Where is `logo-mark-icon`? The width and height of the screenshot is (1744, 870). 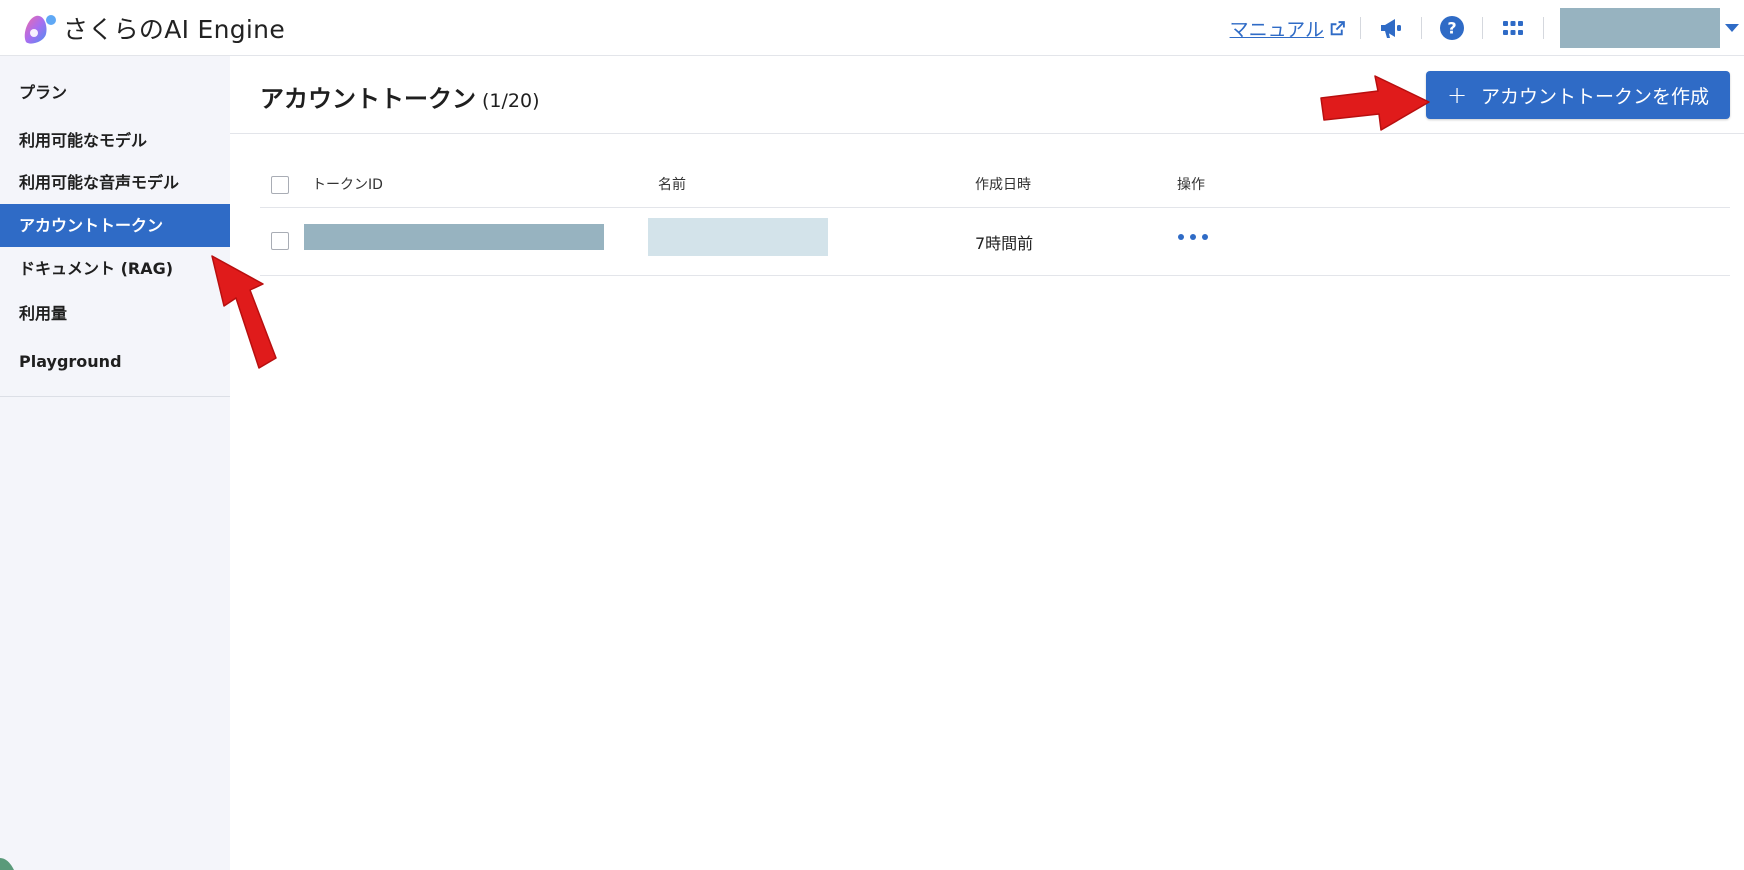 logo-mark-icon is located at coordinates (40, 29).